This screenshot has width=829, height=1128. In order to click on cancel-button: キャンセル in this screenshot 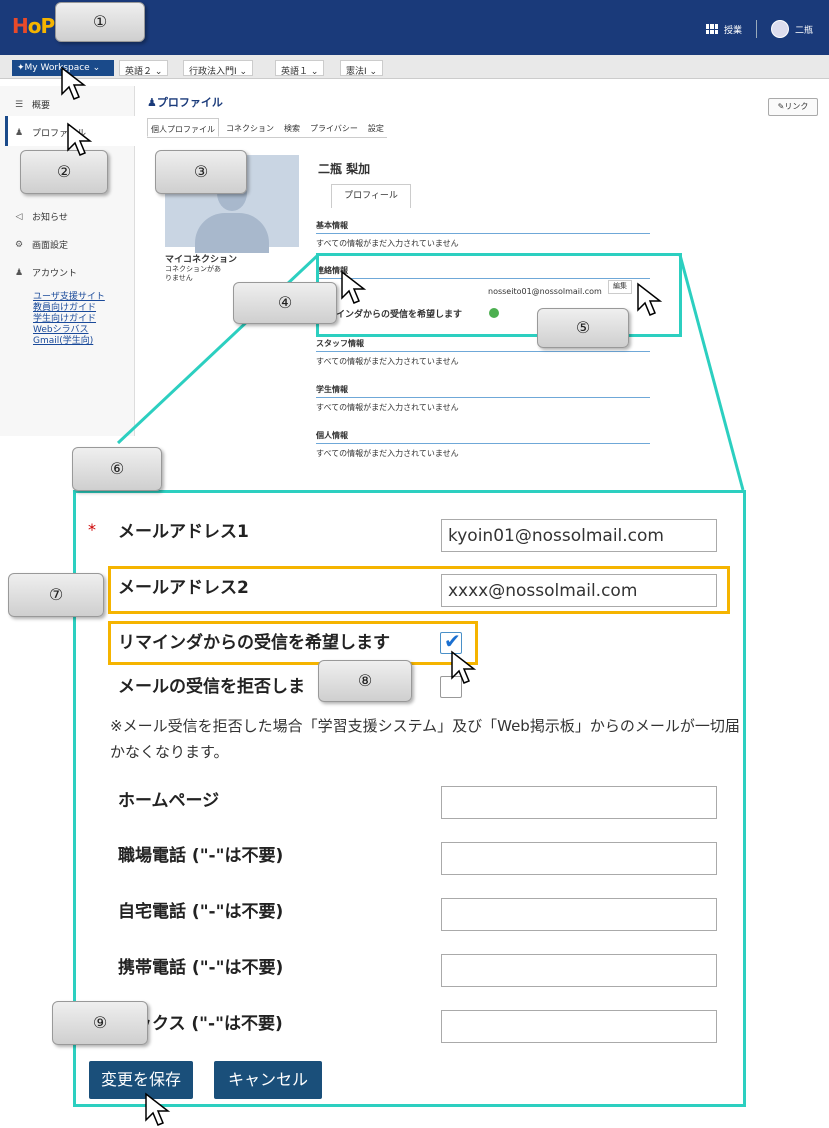, I will do `click(268, 1080)`.